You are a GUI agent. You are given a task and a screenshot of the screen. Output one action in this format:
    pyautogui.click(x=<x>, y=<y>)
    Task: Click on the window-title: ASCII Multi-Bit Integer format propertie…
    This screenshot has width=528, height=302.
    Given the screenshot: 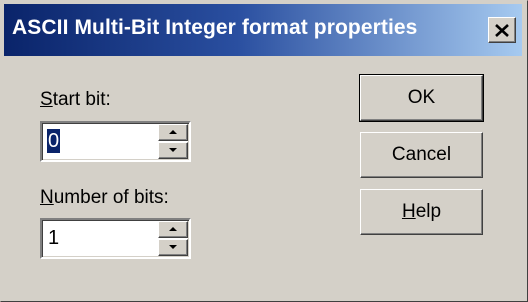 What is the action you would take?
    pyautogui.click(x=215, y=27)
    